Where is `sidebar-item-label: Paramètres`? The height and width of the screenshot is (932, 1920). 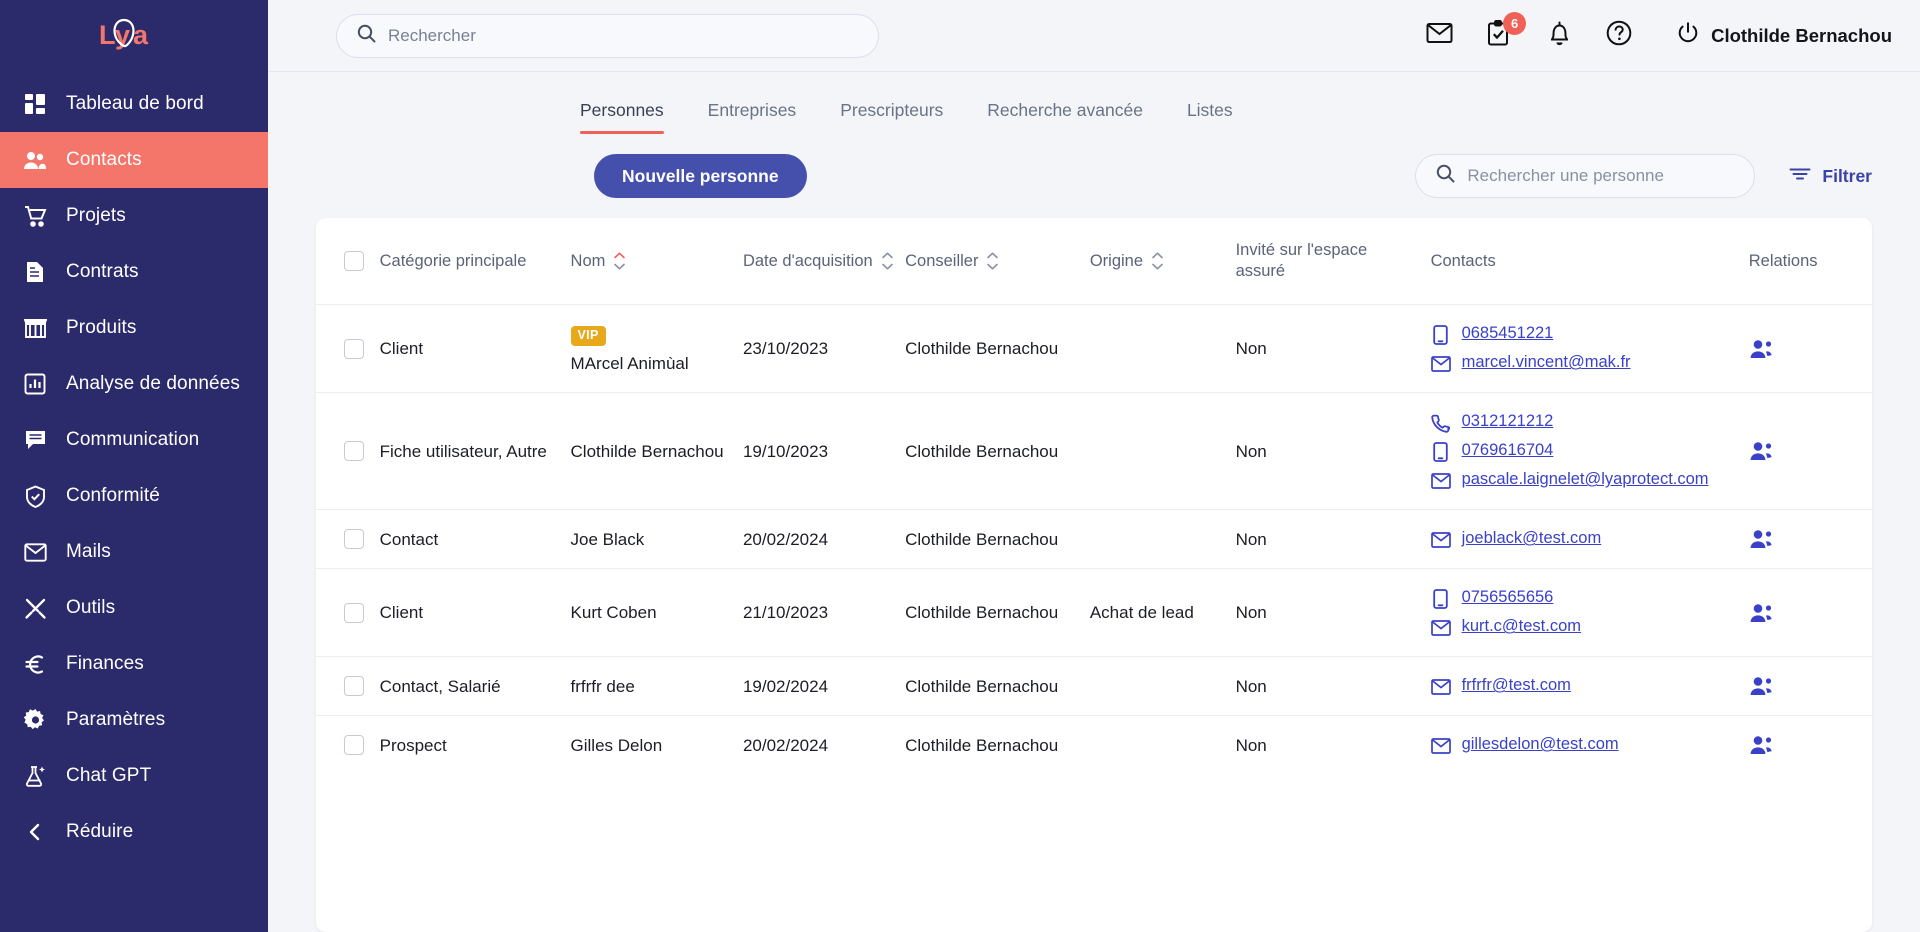
sidebar-item-label: Paramètres is located at coordinates (116, 719).